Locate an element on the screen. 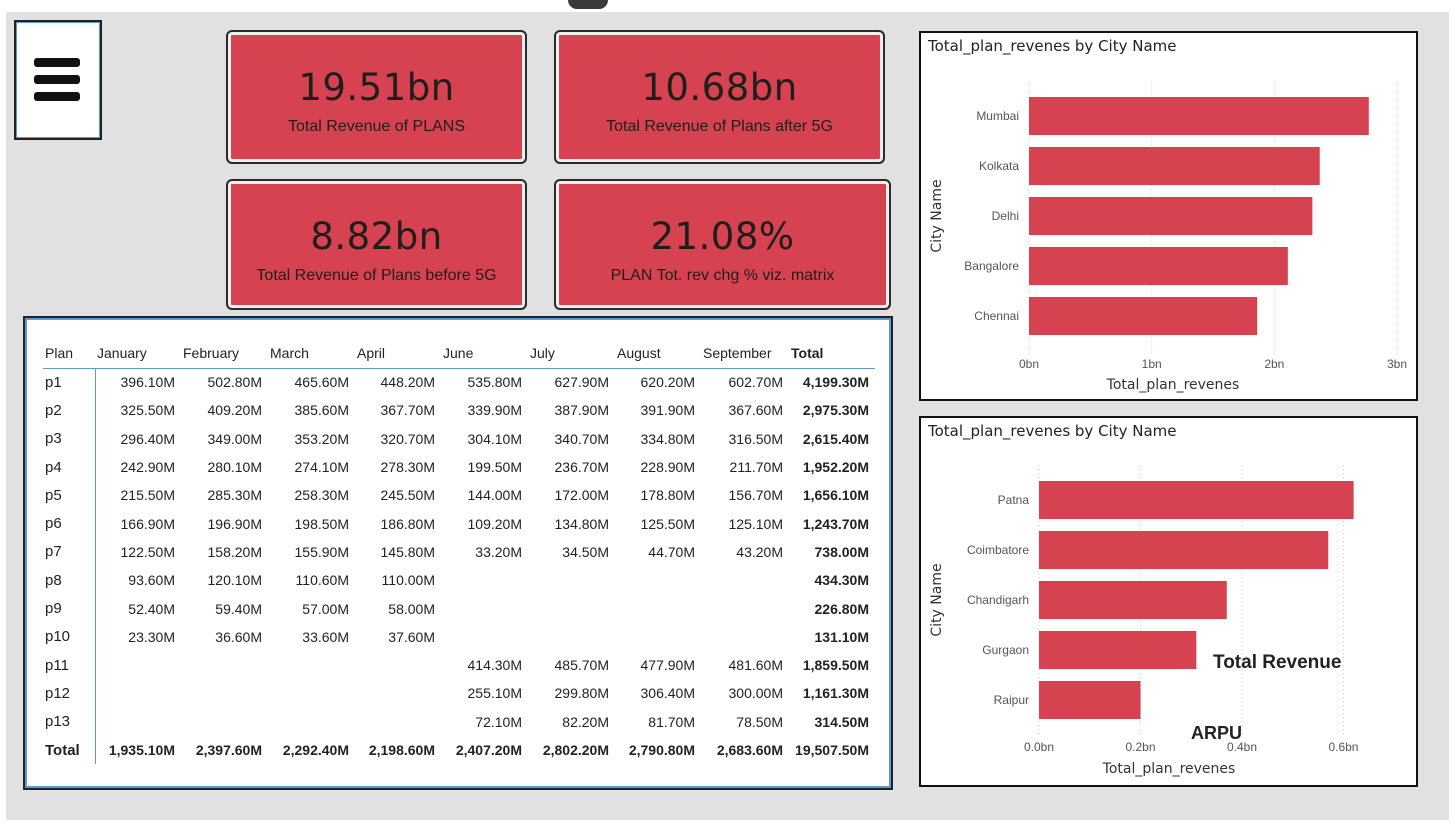  matrix-row-header: p11 is located at coordinates (69, 665).